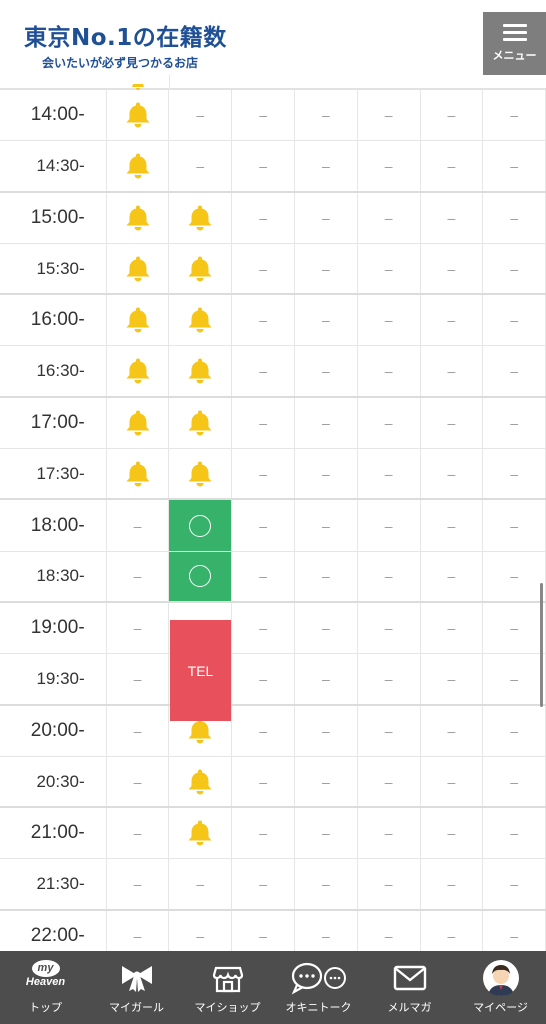  What do you see at coordinates (136, 1007) in the screenshot?
I see `nav-label: マイガール` at bounding box center [136, 1007].